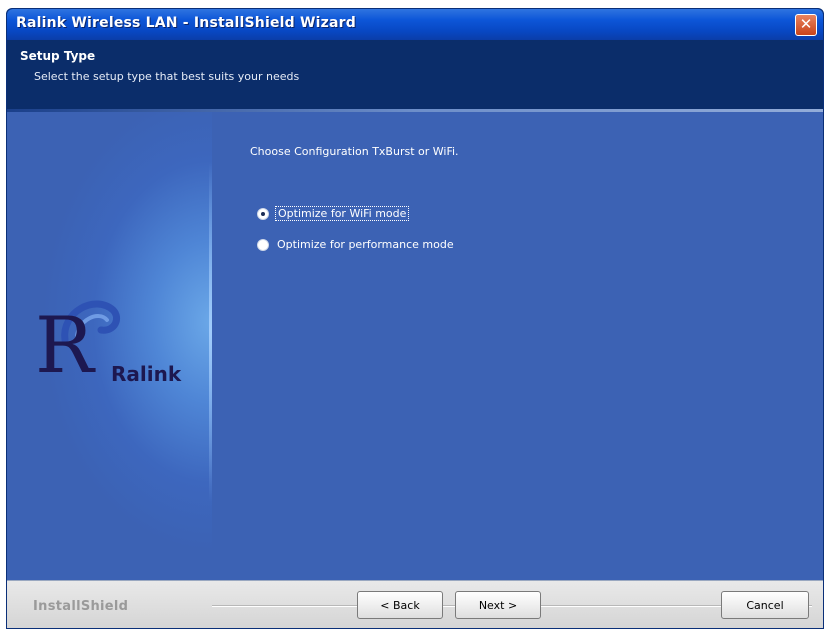 The height and width of the screenshot is (631, 829). I want to click on back-button: < Back, so click(400, 605).